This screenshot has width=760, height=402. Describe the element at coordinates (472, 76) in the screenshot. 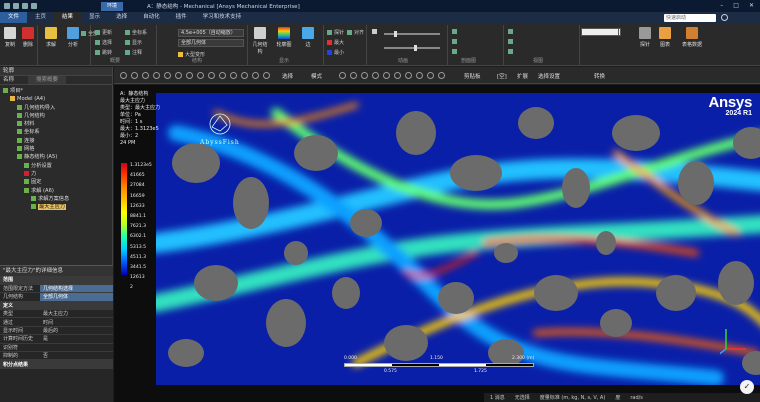

I see `clipboard-button: 剪贴板` at that location.